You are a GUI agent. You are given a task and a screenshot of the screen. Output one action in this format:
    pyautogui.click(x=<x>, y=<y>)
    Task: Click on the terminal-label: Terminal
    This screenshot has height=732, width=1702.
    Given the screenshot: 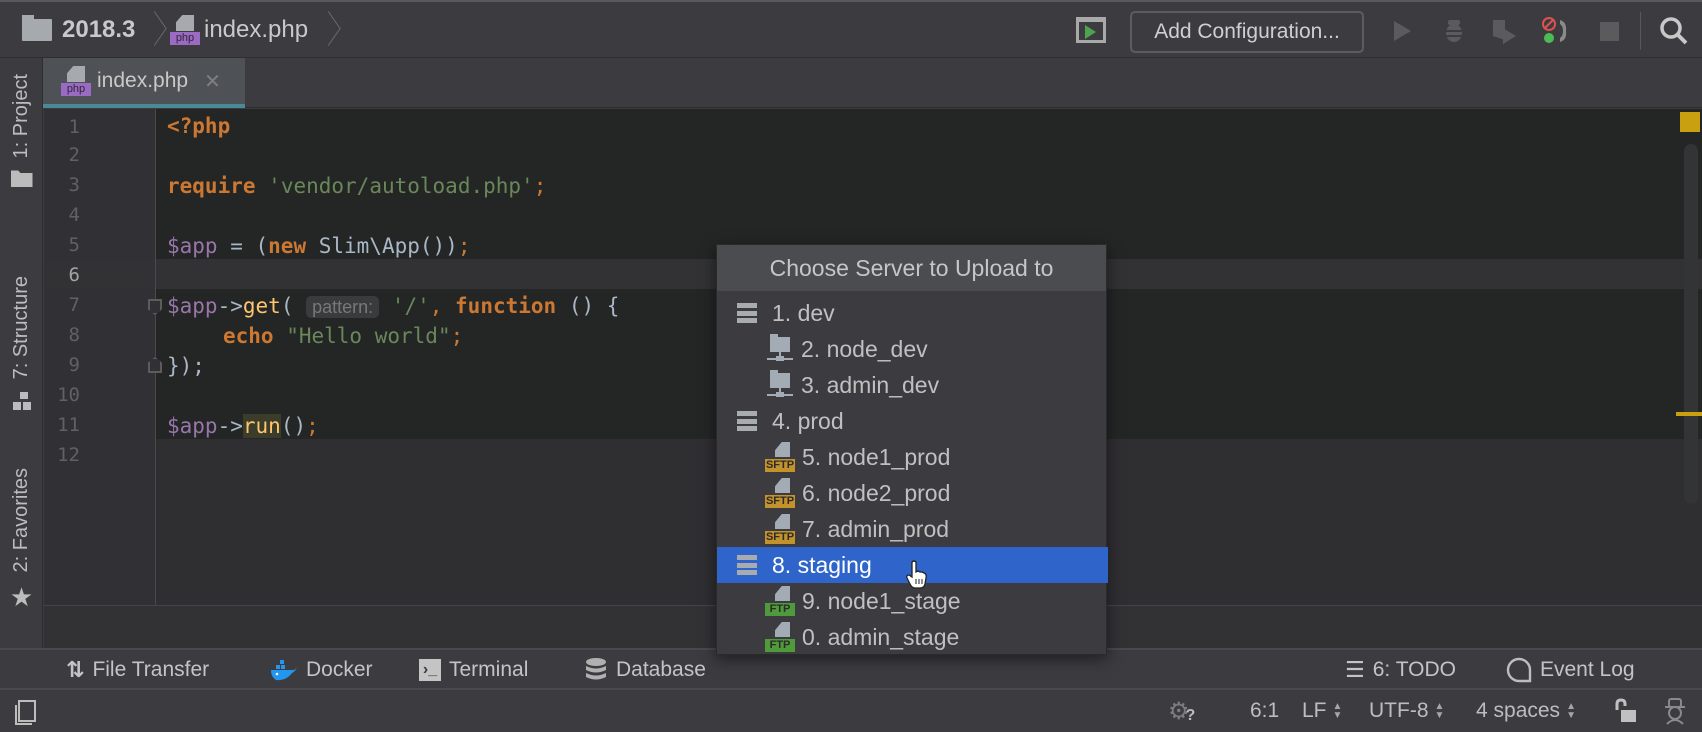 What is the action you would take?
    pyautogui.click(x=489, y=669)
    